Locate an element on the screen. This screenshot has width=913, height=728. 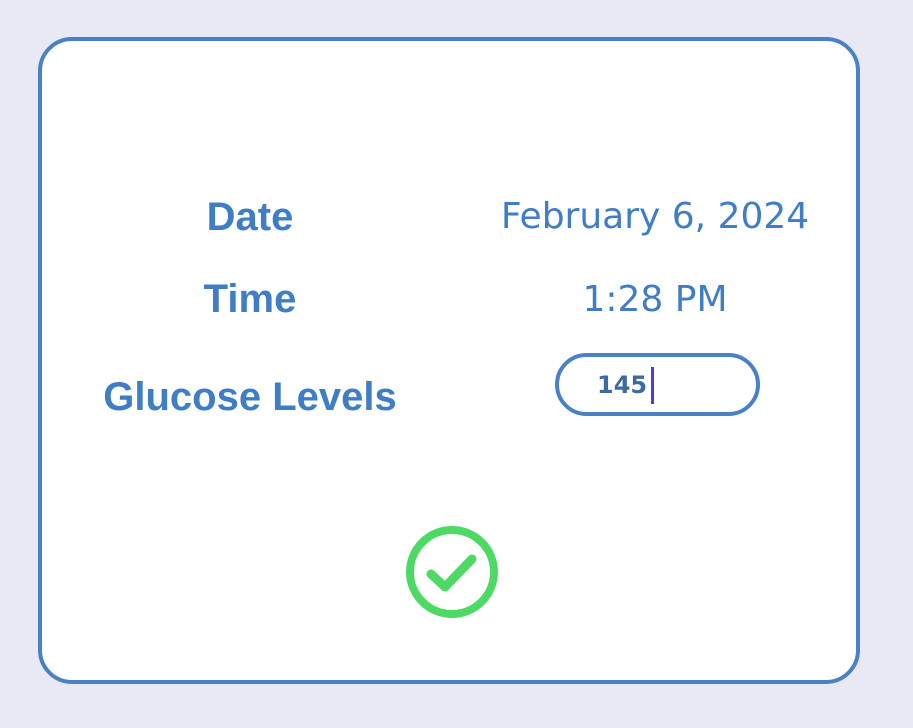
glucose-levels-label: Glucose Levels is located at coordinates (250, 397).